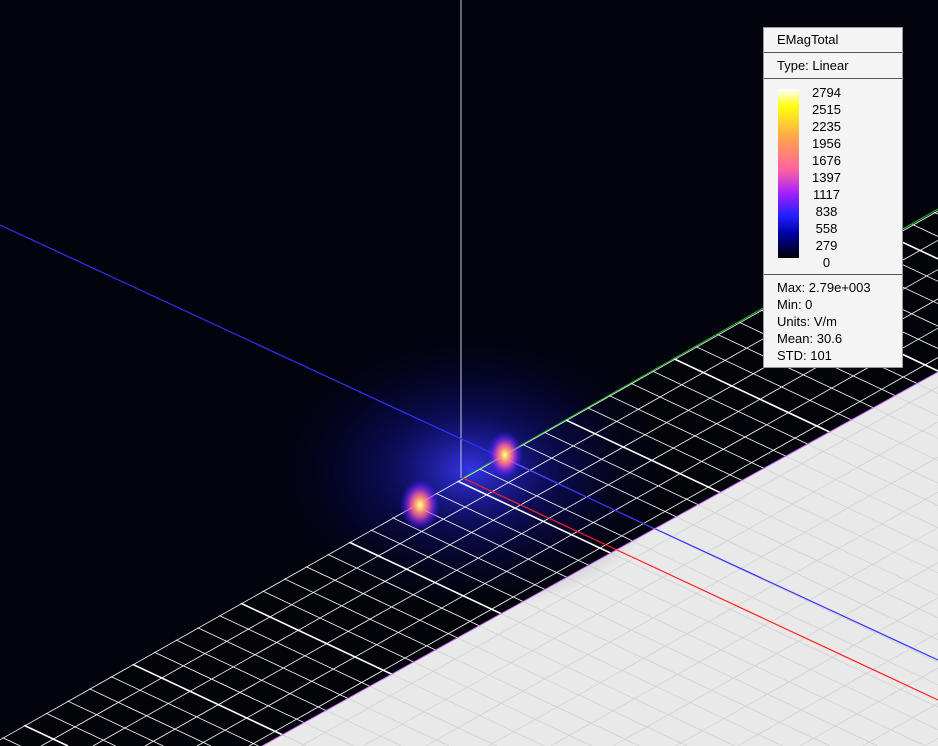 The width and height of the screenshot is (938, 746). I want to click on stat-units: Units: V/m, so click(807, 321).